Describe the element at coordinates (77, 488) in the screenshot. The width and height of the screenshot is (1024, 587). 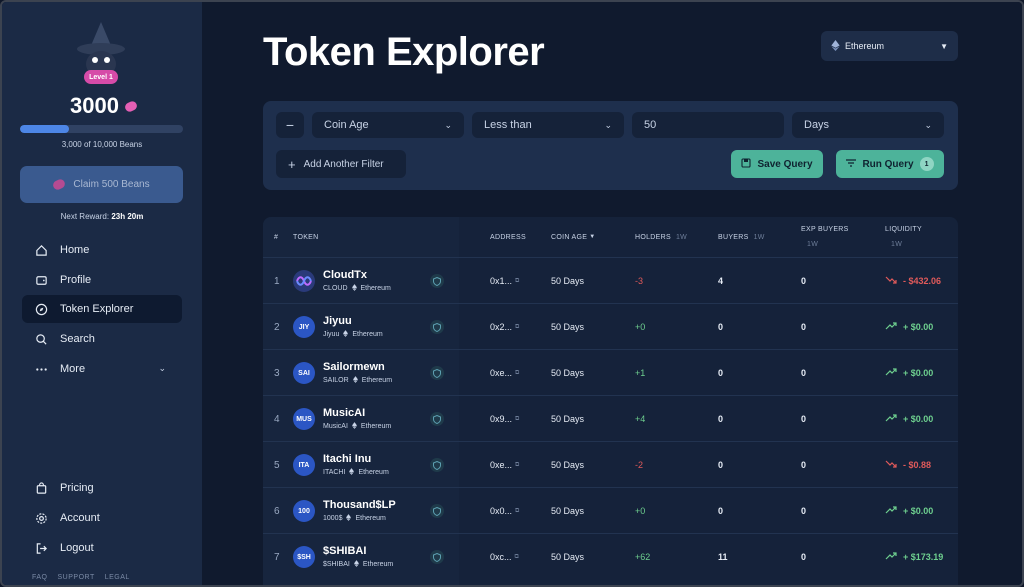
I see `nav-label-pricing: Pricing` at that location.